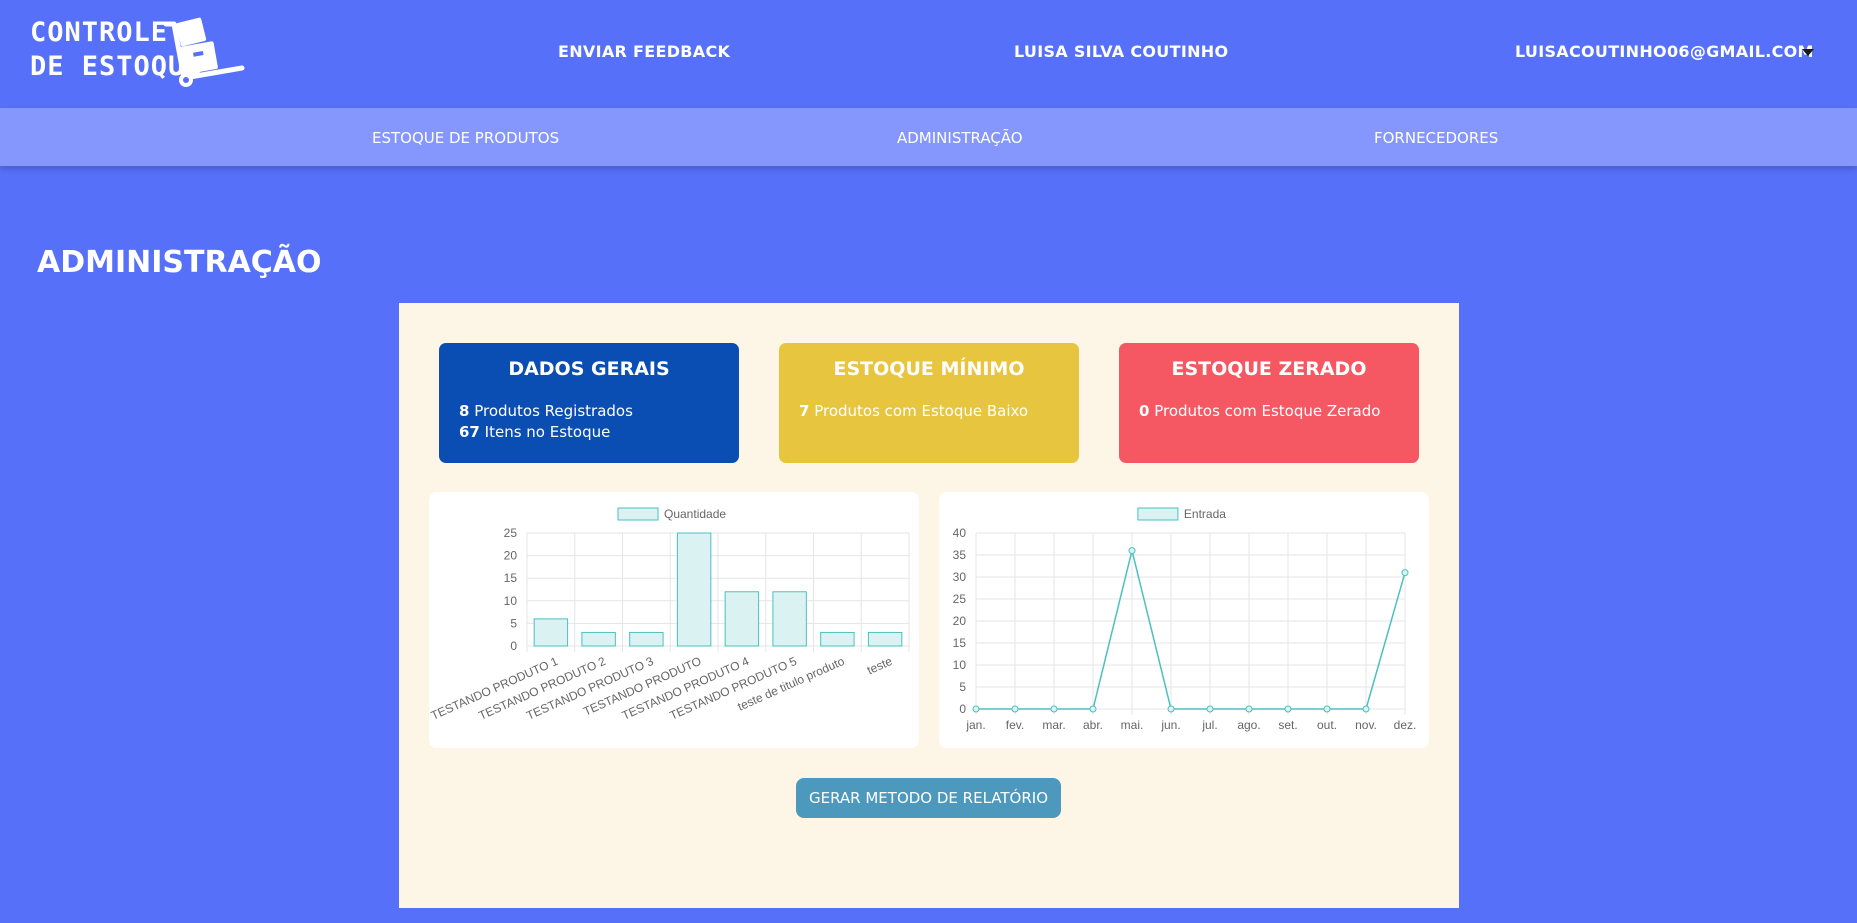 Image resolution: width=1857 pixels, height=923 pixels. I want to click on generate-report-button: GERAR METODO DE RELATÓRIO, so click(928, 798).